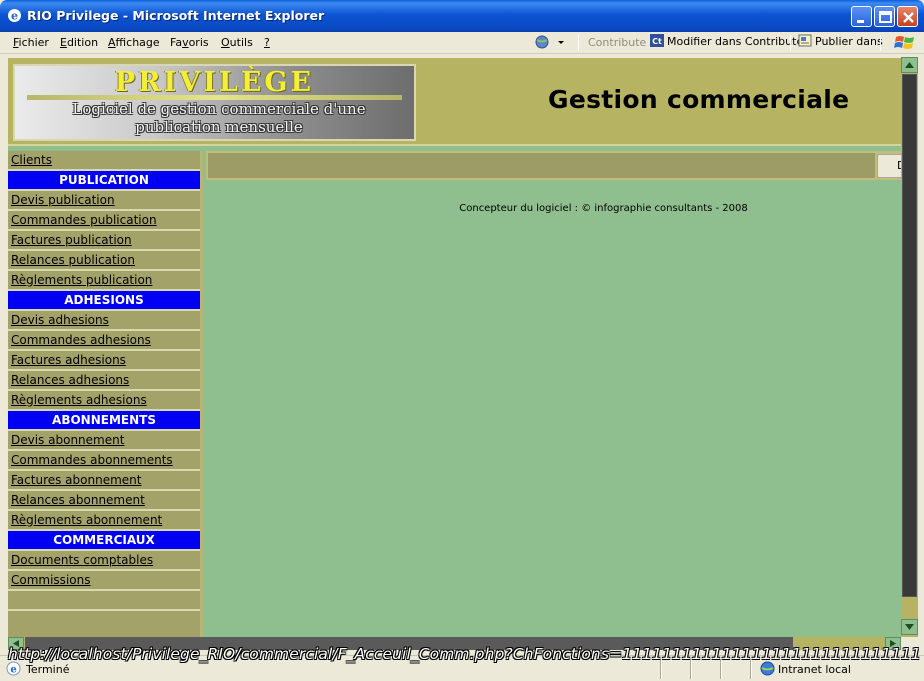  I want to click on sidebar-link-reglements-abonnement: Règlements abonnement, so click(104, 521).